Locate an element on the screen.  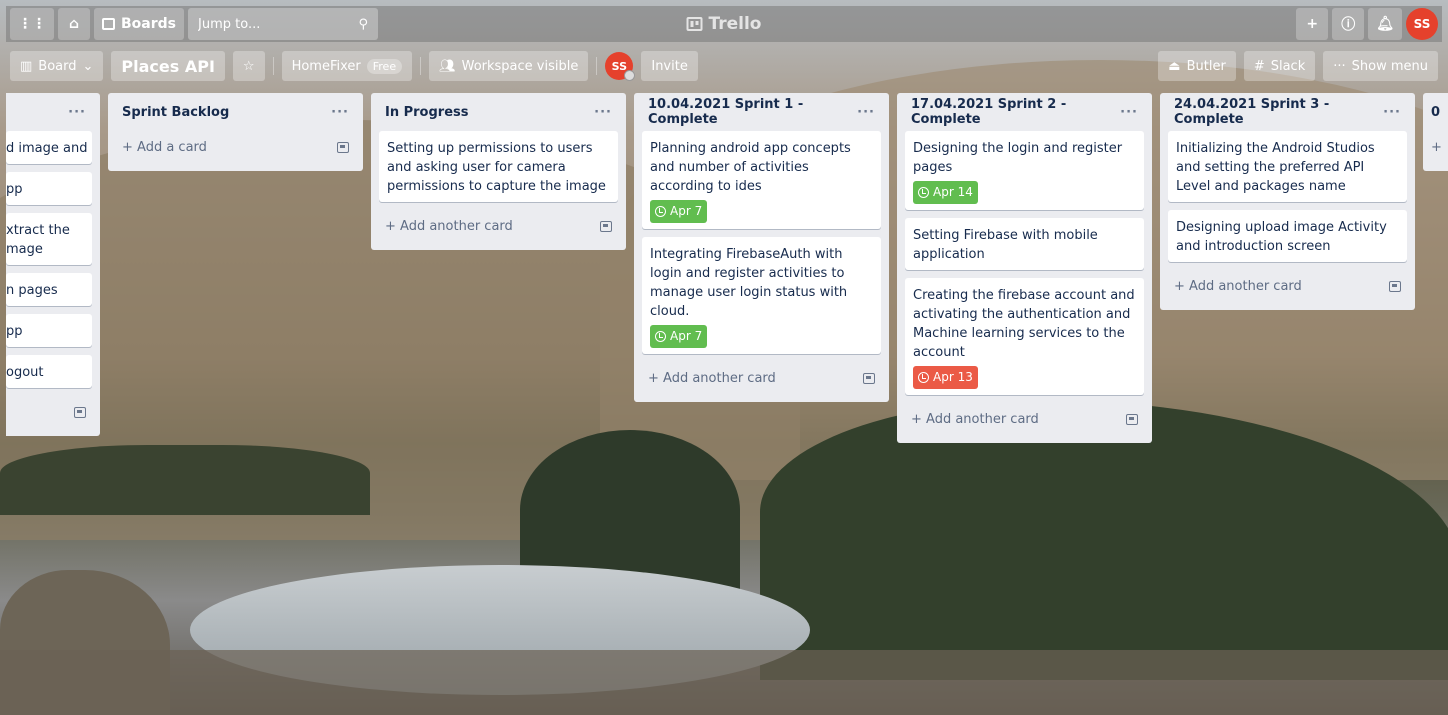
list-title: Sprint Backlog is located at coordinates (175, 112).